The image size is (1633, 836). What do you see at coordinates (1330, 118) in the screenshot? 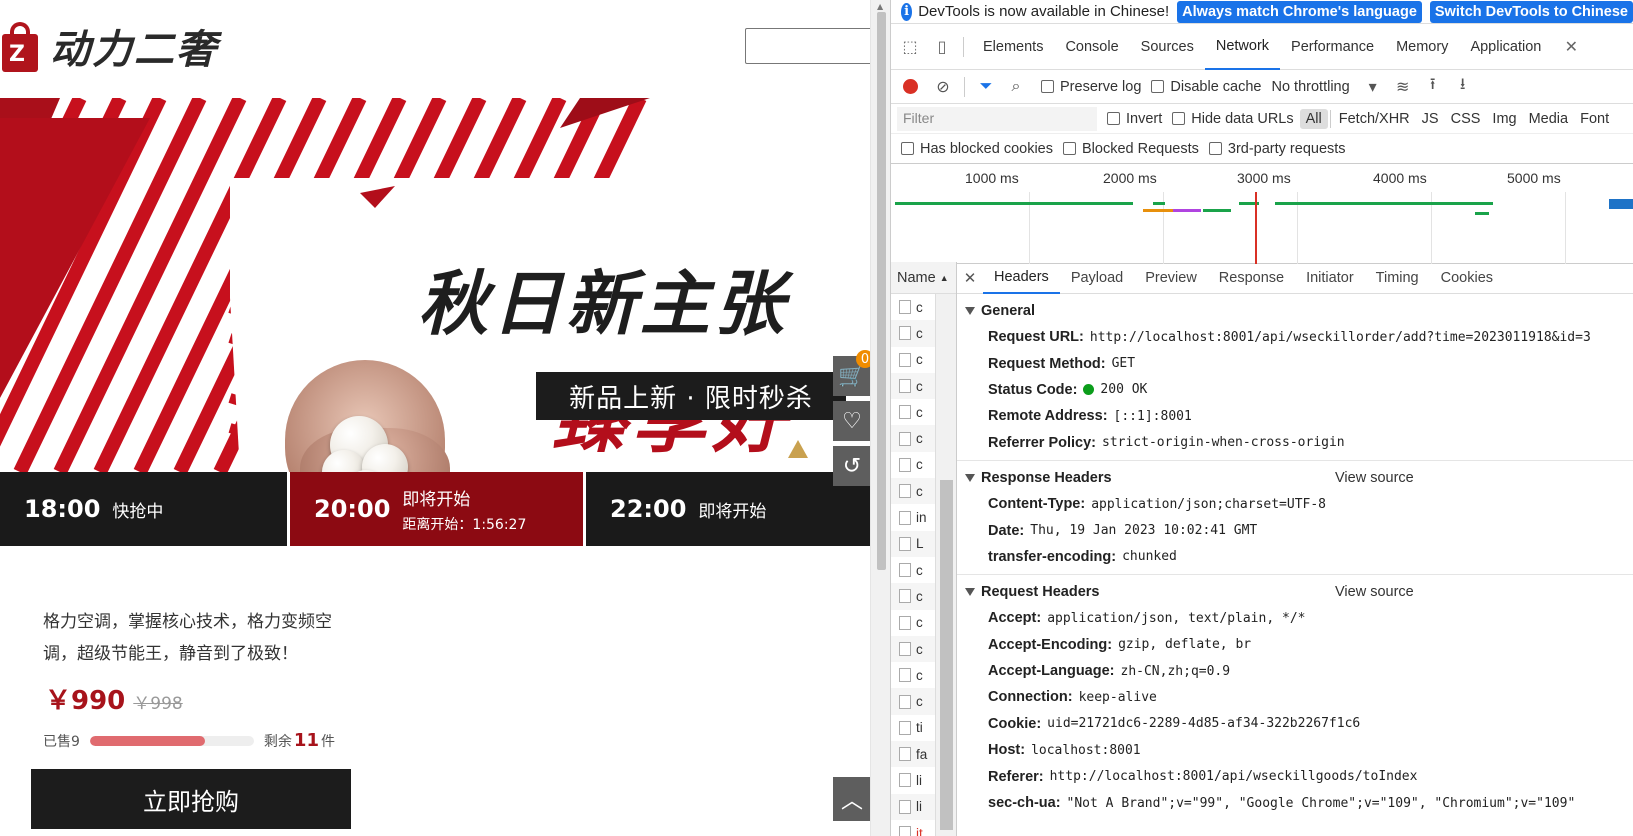
I see `divider` at bounding box center [1330, 118].